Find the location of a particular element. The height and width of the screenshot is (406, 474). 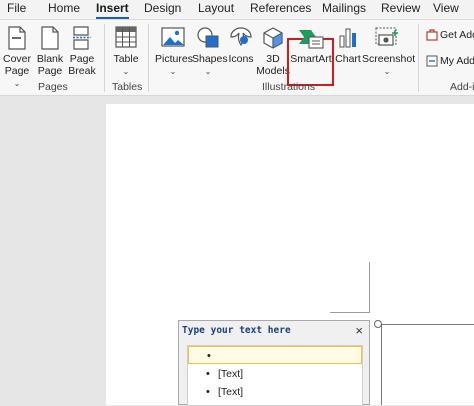

group-label-addins: Add-in is located at coordinates (462, 87).